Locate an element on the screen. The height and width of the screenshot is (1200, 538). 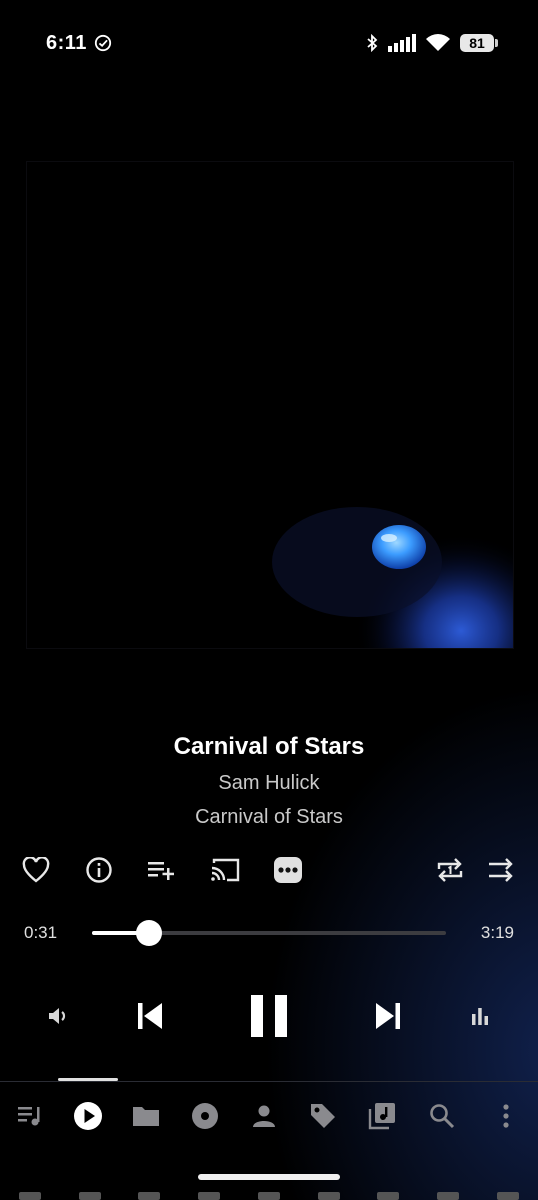
track-title: Carnival of Stars is located at coordinates (269, 746).